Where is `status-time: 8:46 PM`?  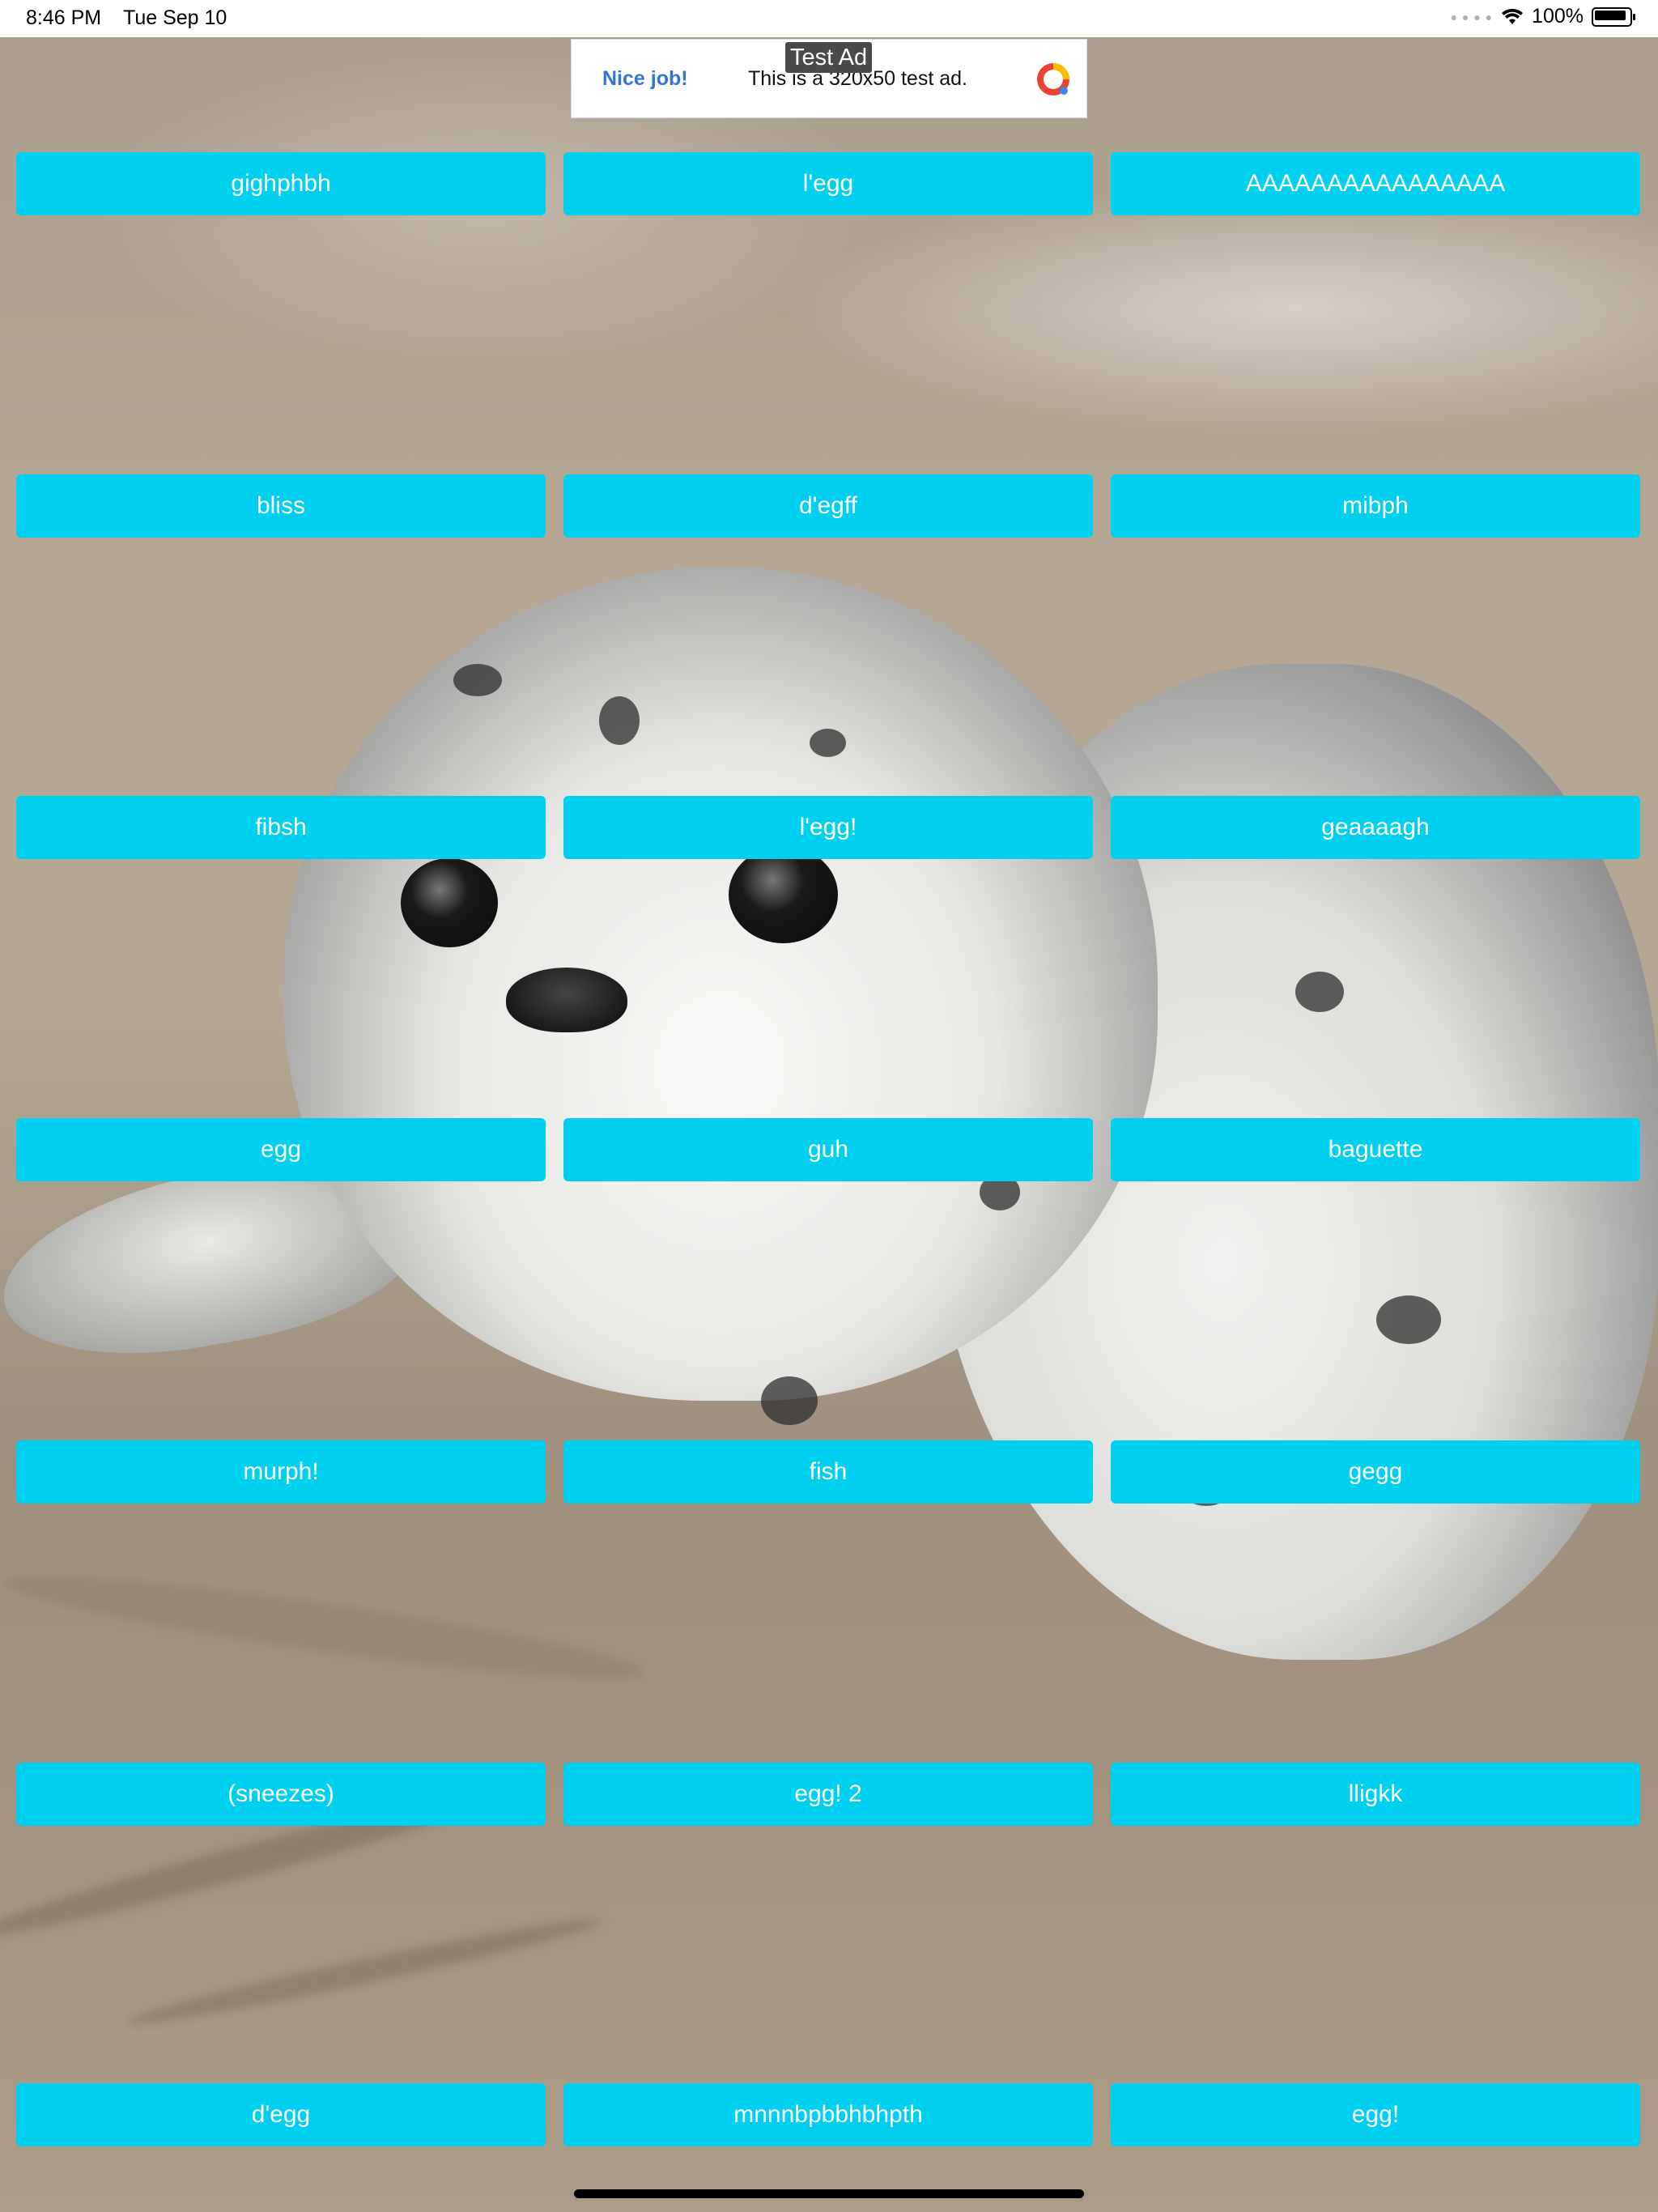
status-time: 8:46 PM is located at coordinates (64, 18).